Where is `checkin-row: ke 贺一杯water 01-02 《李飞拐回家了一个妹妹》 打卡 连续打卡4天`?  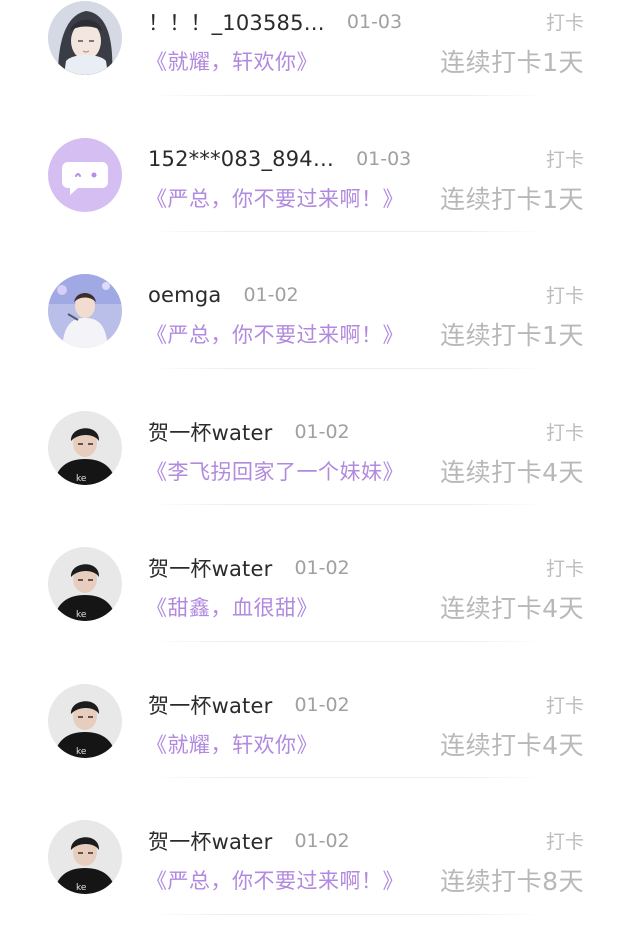 checkin-row: ke 贺一杯water 01-02 《李飞拐回家了一个妹妹》 打卡 连续打卡4天 is located at coordinates (320, 455).